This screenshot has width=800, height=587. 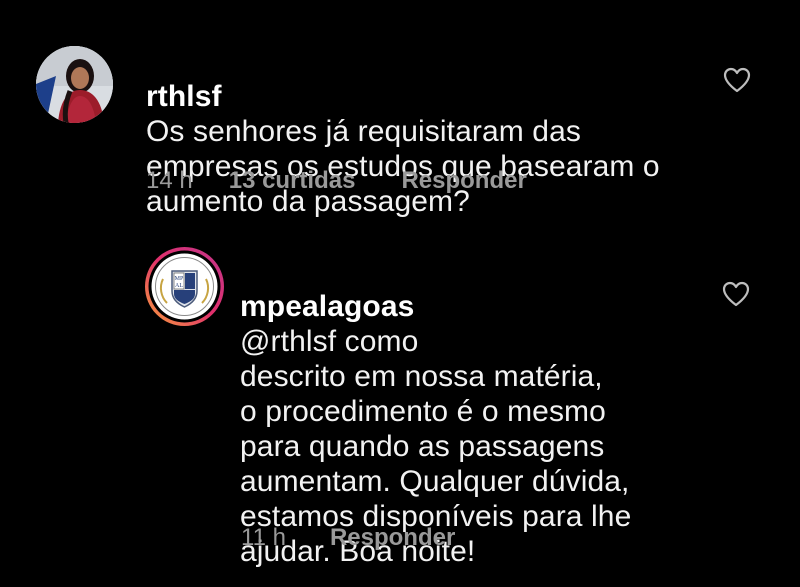 I want to click on avatar-mpealagoas: MP AL, so click(x=184, y=286).